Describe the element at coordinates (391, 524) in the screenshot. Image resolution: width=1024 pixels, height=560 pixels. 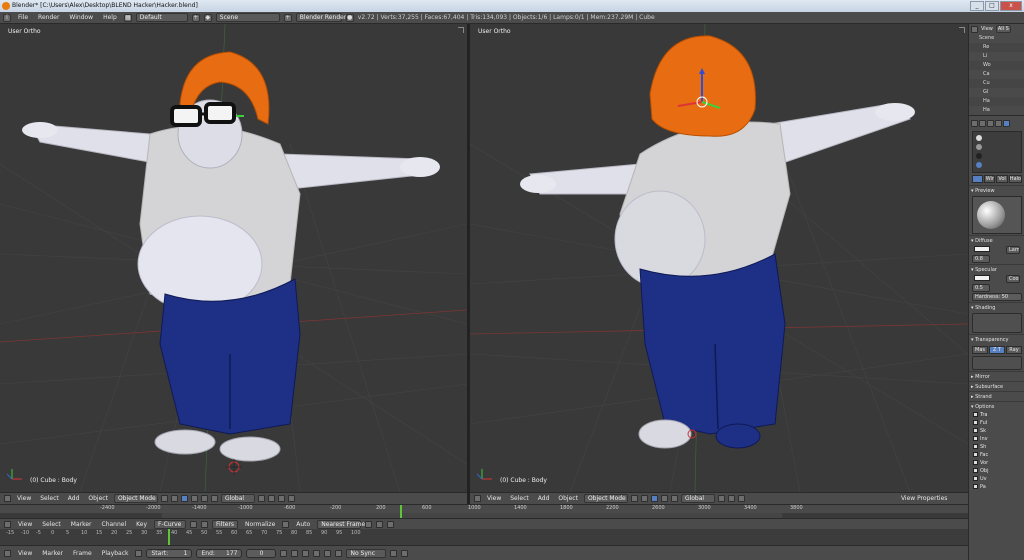
I see `paste-keys-icon` at that location.